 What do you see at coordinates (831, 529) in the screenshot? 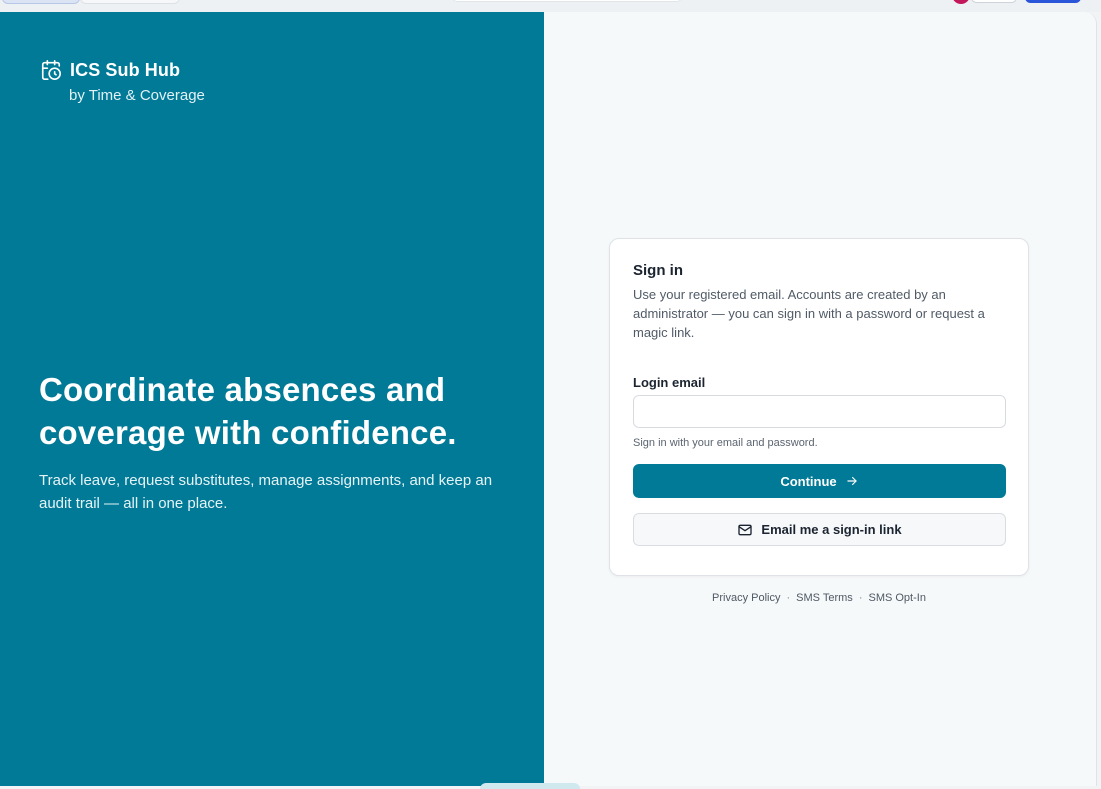
I see `magic-link-label: Email me a sign-in link` at bounding box center [831, 529].